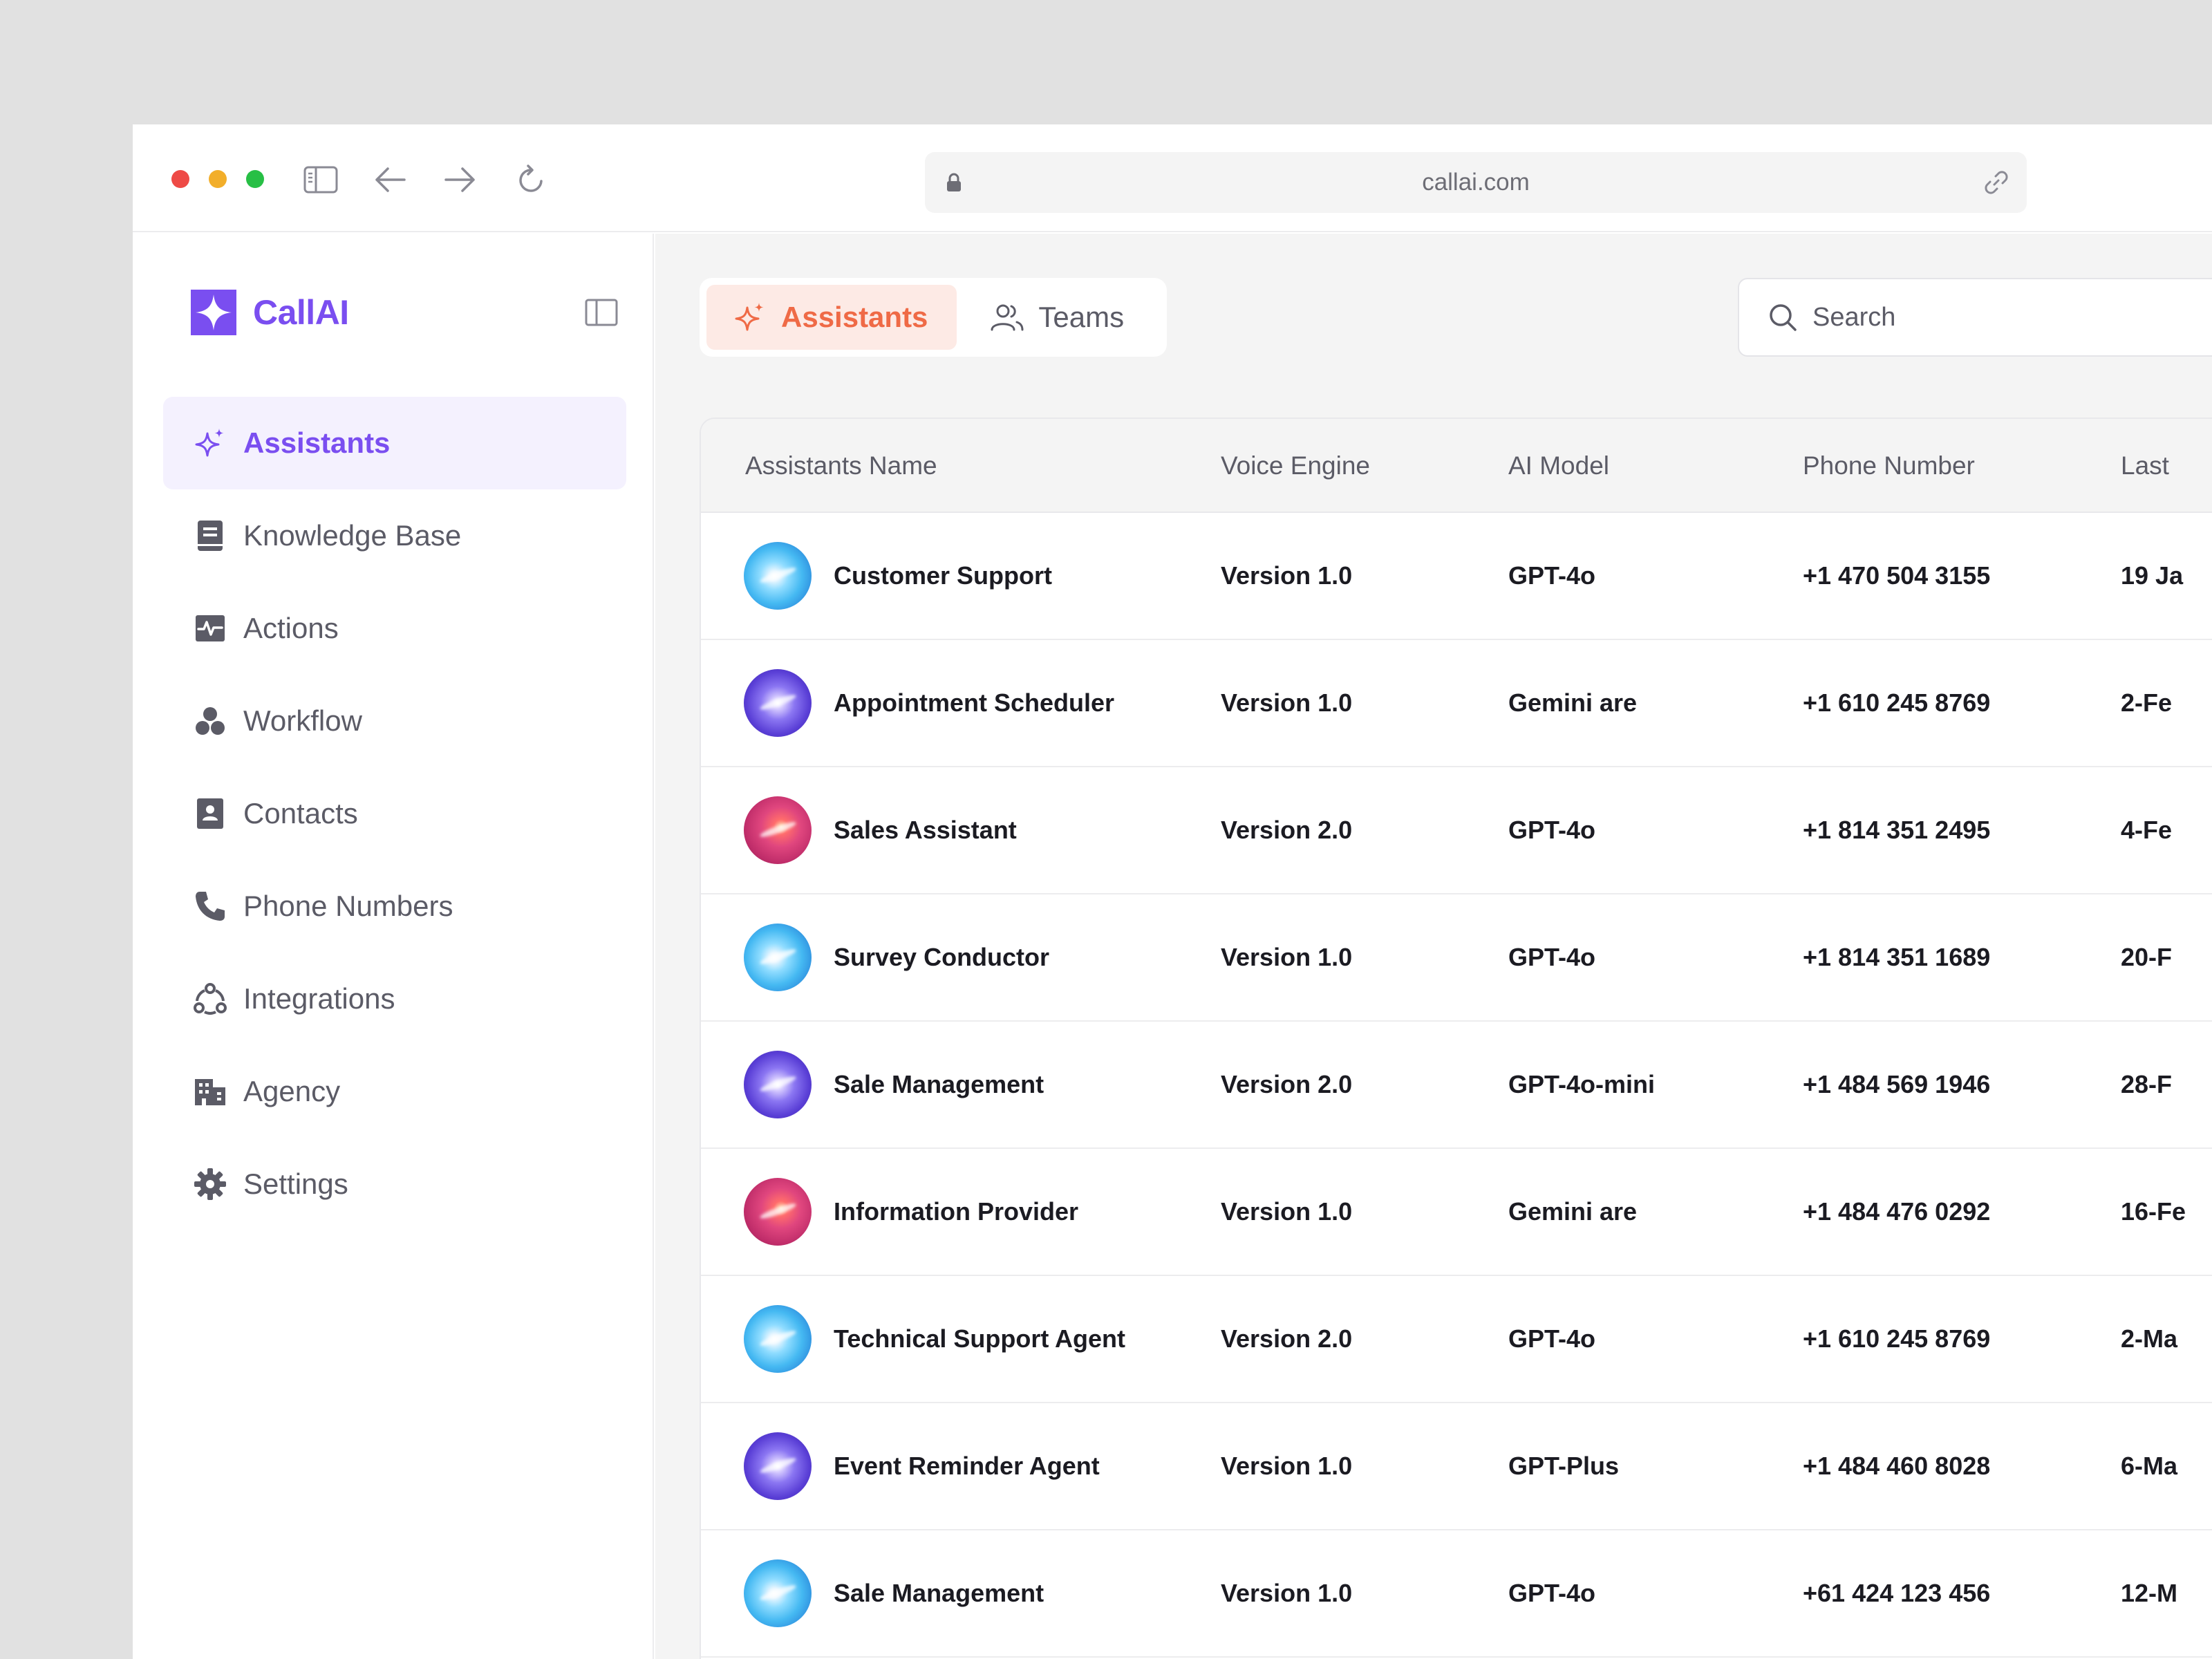  What do you see at coordinates (2147, 957) in the screenshot?
I see `last-cell: 20-F` at bounding box center [2147, 957].